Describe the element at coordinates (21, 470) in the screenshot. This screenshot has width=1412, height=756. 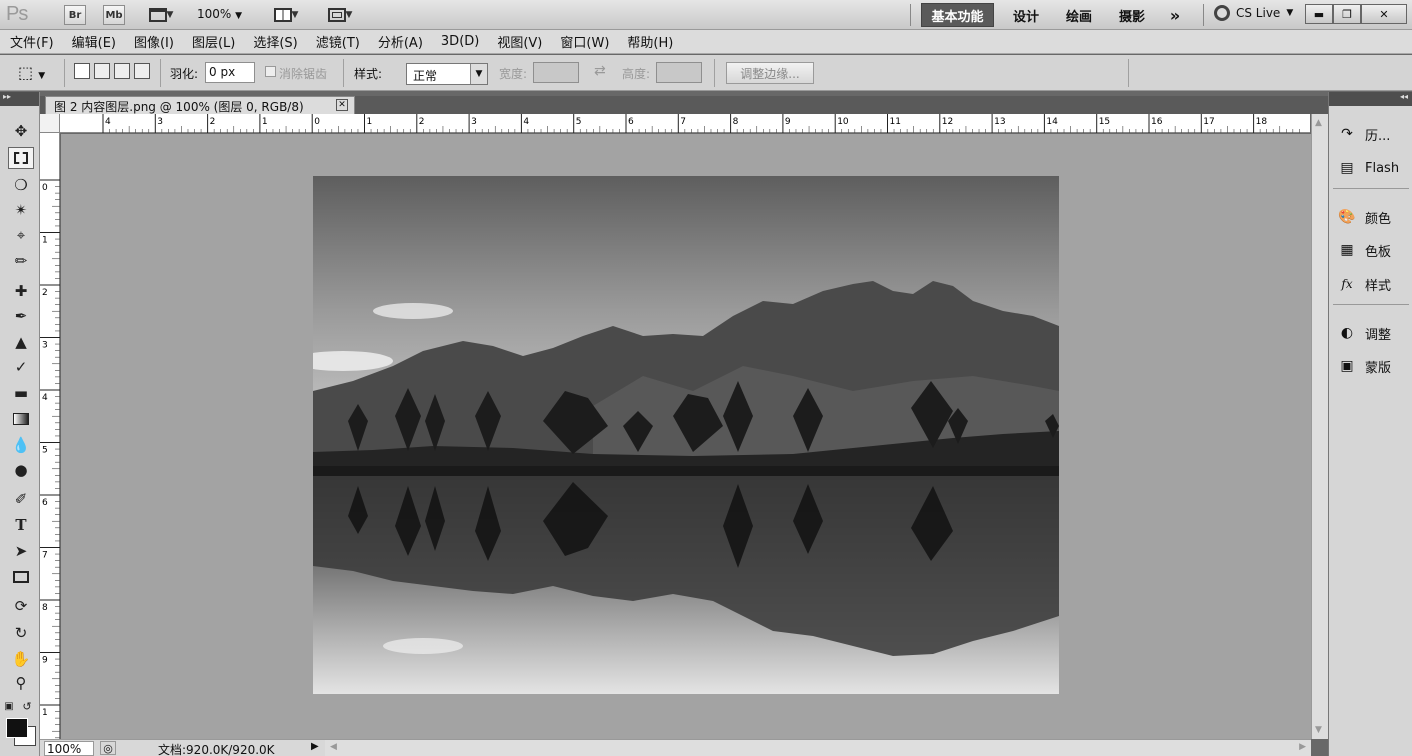
I see `dodge-tool-icon: ●` at that location.